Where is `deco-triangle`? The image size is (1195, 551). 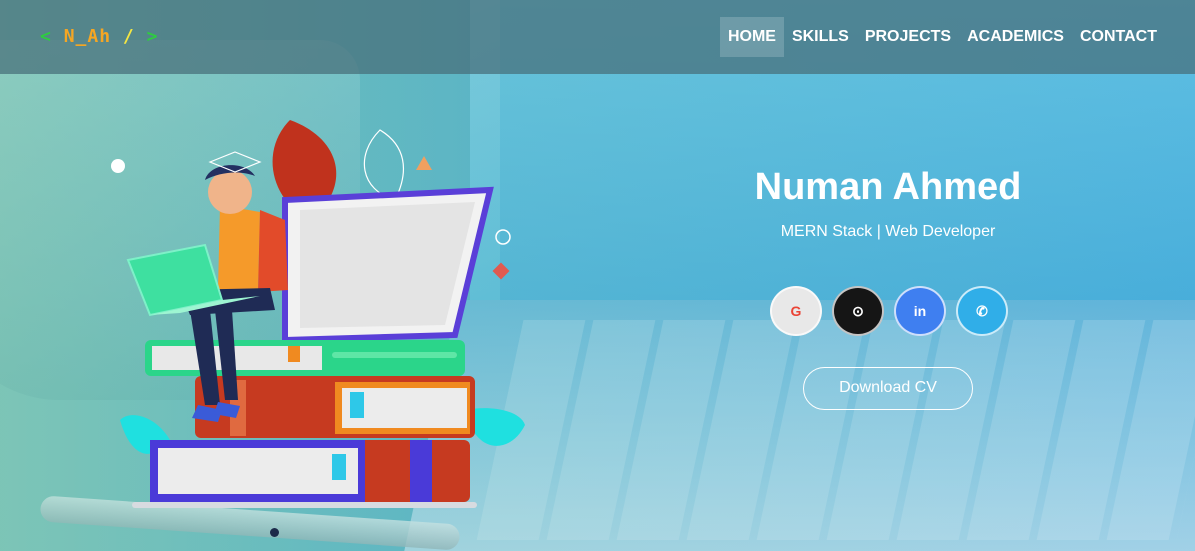
deco-triangle is located at coordinates (424, 163).